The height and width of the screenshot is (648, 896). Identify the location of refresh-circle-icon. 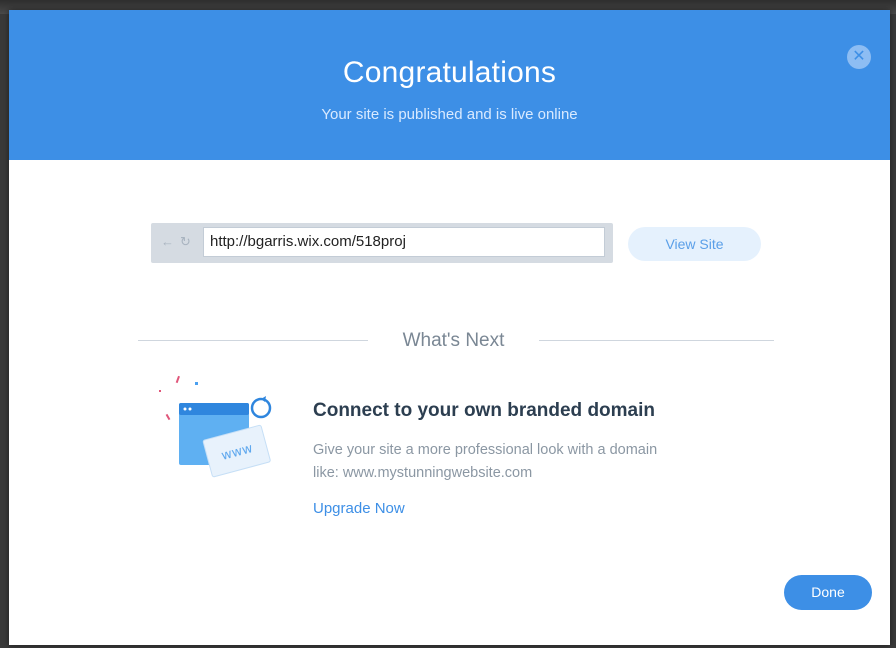
(261, 408).